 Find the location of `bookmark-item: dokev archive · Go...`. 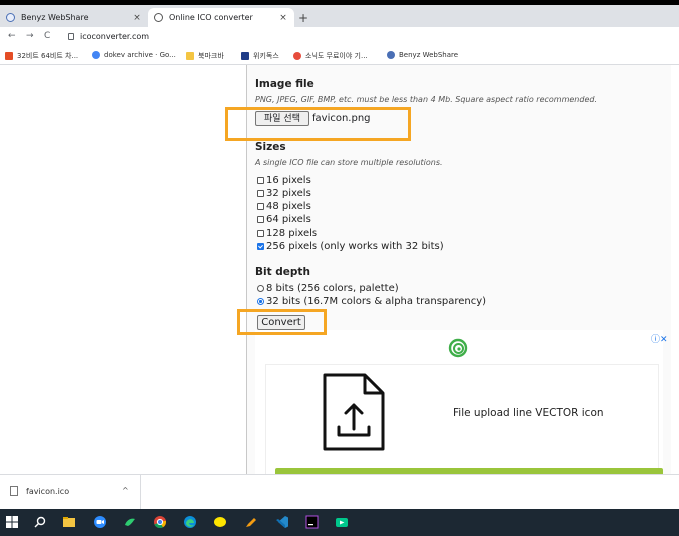

bookmark-item: dokev archive · Go... is located at coordinates (134, 55).